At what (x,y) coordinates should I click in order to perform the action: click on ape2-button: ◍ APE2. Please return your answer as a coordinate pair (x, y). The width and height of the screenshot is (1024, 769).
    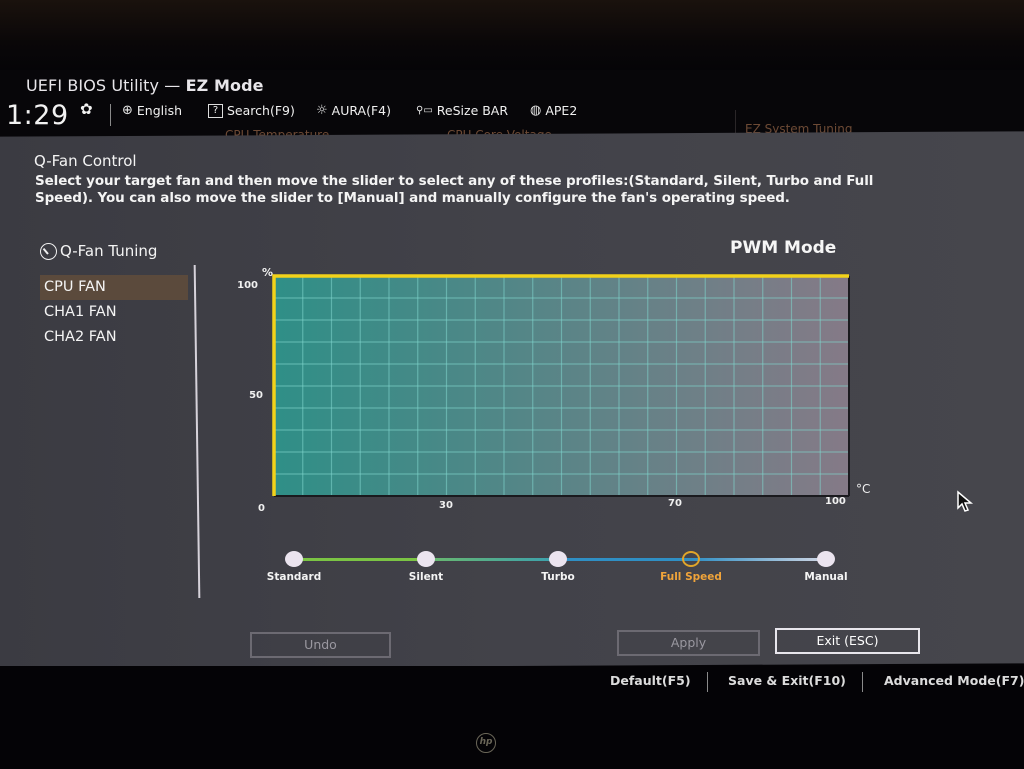
    Looking at the image, I should click on (553, 110).